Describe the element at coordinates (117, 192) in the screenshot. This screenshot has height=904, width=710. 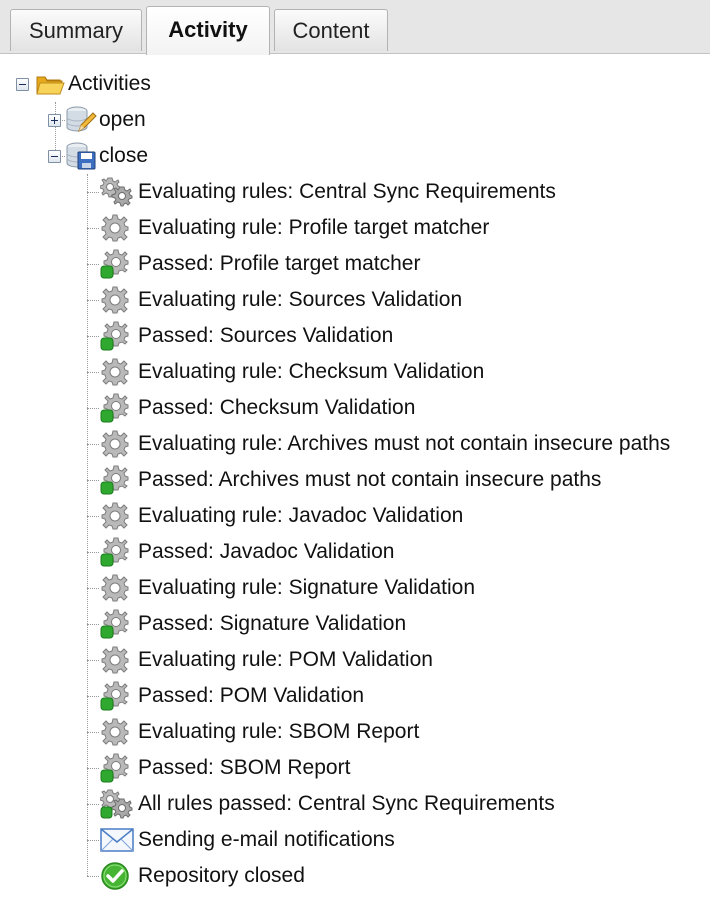
I see `gears-icon` at that location.